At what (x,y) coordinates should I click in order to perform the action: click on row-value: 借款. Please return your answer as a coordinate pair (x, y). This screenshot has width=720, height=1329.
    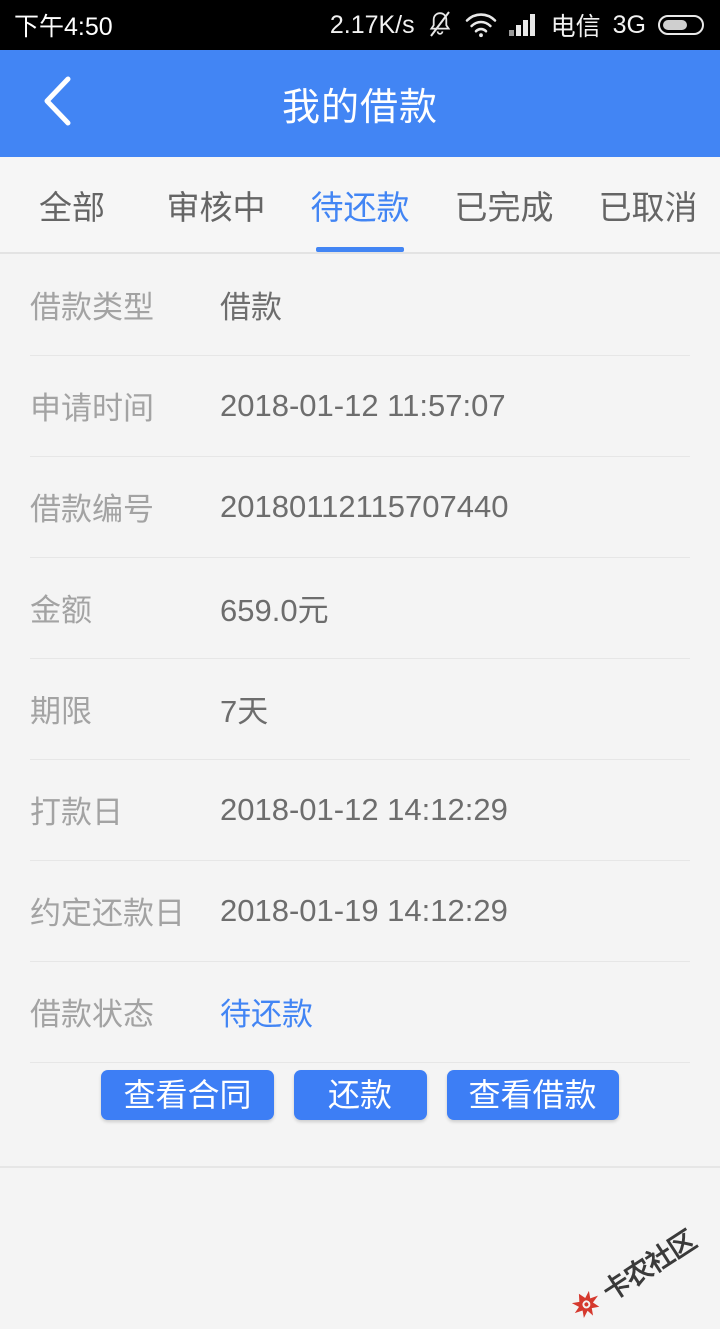
    Looking at the image, I should click on (251, 307).